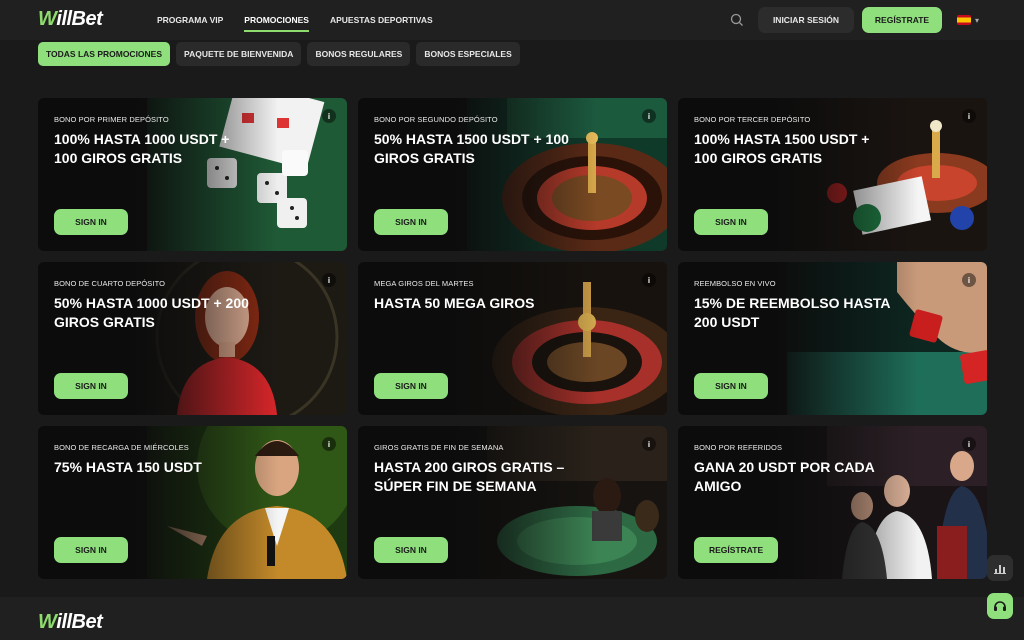 The width and height of the screenshot is (1024, 640). What do you see at coordinates (902, 20) in the screenshot?
I see `register-button: Regístrate` at bounding box center [902, 20].